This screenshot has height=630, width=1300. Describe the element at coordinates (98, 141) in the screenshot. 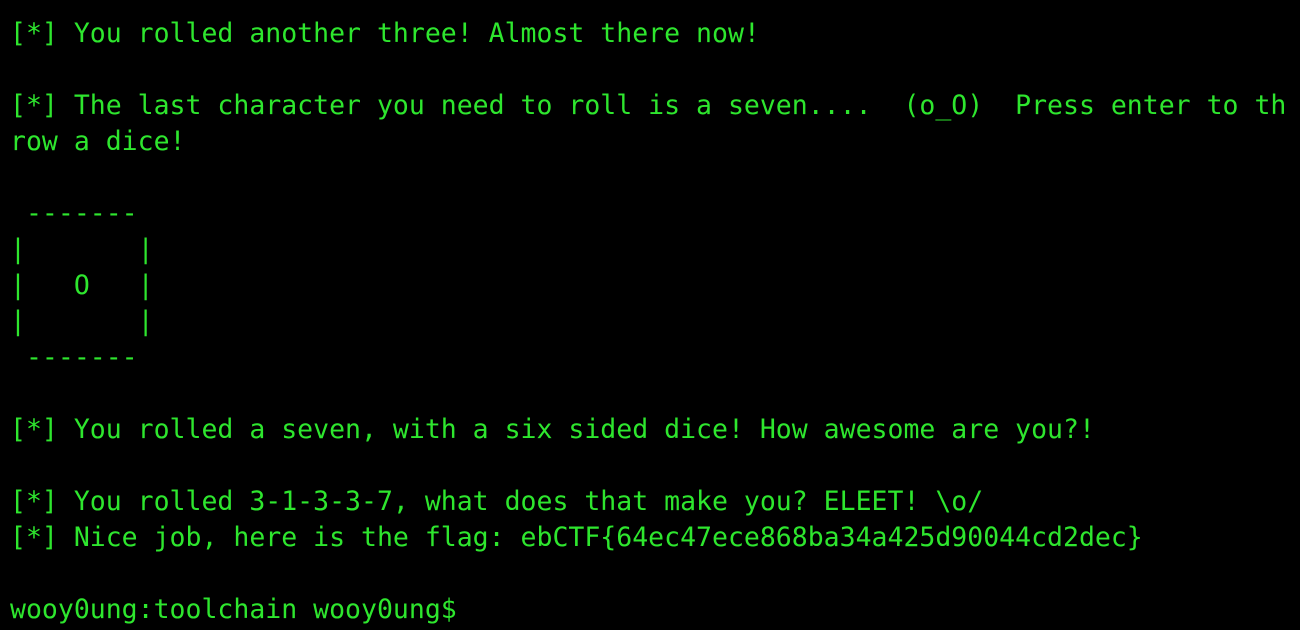

I see `output-line: row a dice!` at that location.